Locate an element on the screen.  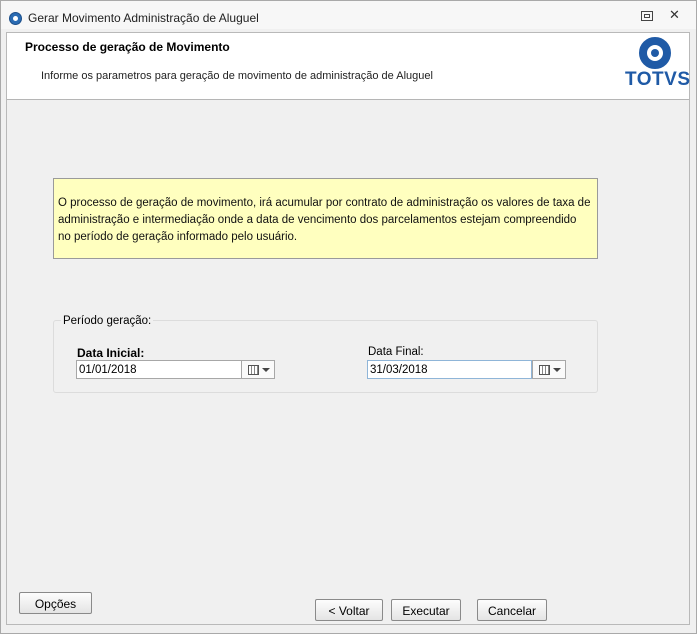
end-date-calendar-button is located at coordinates (549, 369).